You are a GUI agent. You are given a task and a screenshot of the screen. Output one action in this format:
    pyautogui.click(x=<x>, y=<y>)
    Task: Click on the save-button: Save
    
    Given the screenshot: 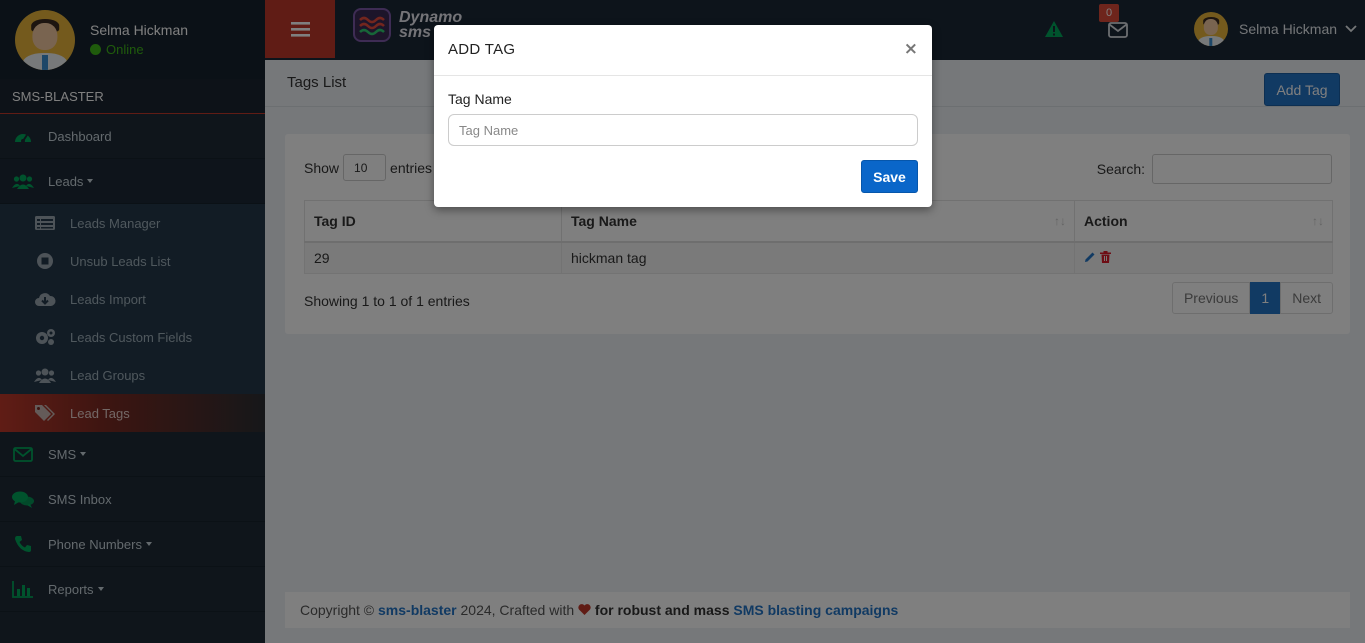 What is the action you would take?
    pyautogui.click(x=889, y=176)
    